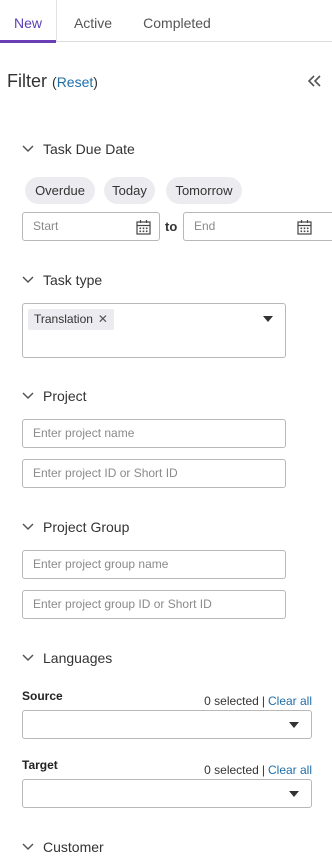  What do you see at coordinates (154, 473) in the screenshot?
I see `project-id-input: Enter project ID or Short ID` at bounding box center [154, 473].